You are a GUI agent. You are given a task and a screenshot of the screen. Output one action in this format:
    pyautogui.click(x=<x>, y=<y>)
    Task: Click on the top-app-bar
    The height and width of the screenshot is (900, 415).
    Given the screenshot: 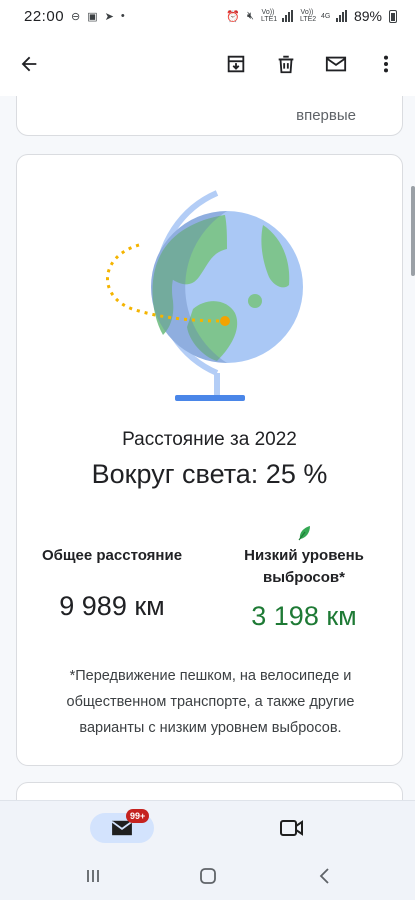 What is the action you would take?
    pyautogui.click(x=207, y=64)
    